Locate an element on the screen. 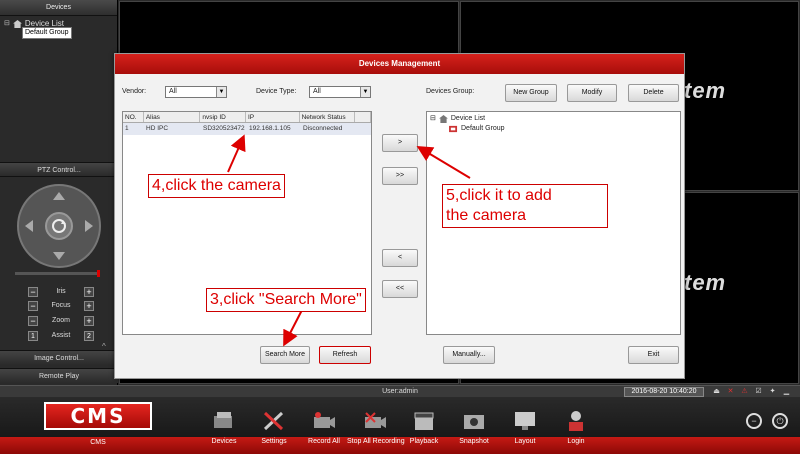  focus-label: Focus is located at coordinates (61, 305).